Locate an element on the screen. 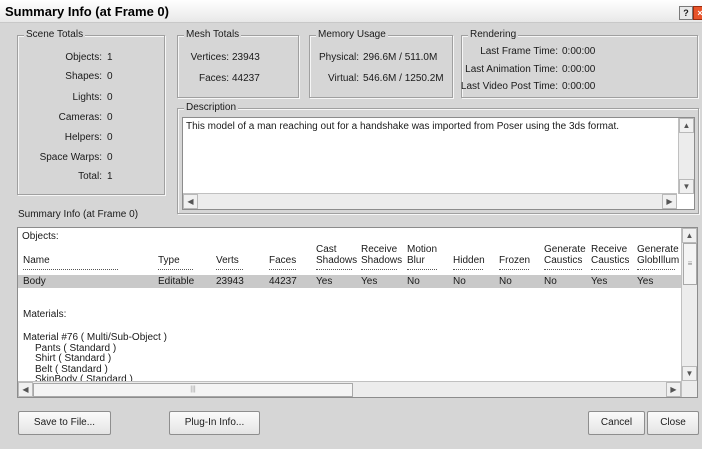 The image size is (702, 449). physical-label: Physical: is located at coordinates (338, 57).